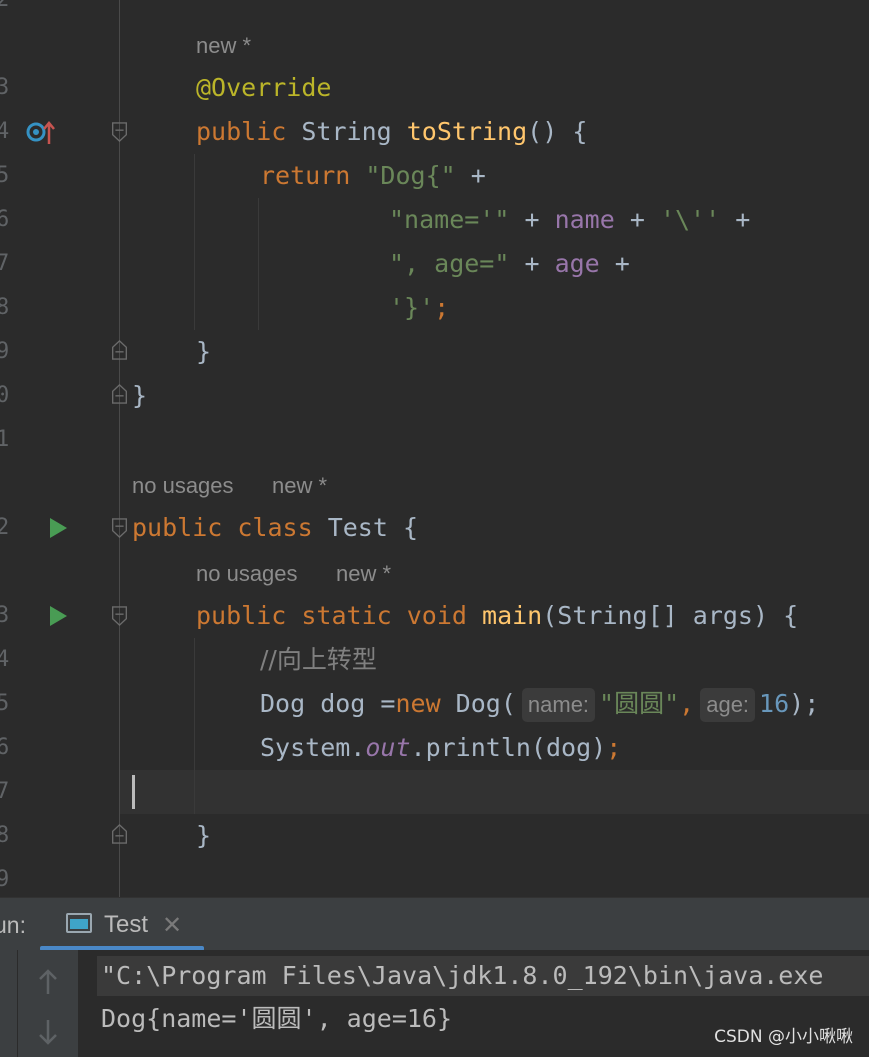 The width and height of the screenshot is (869, 1057). I want to click on keyword-token: new, so click(418, 703).